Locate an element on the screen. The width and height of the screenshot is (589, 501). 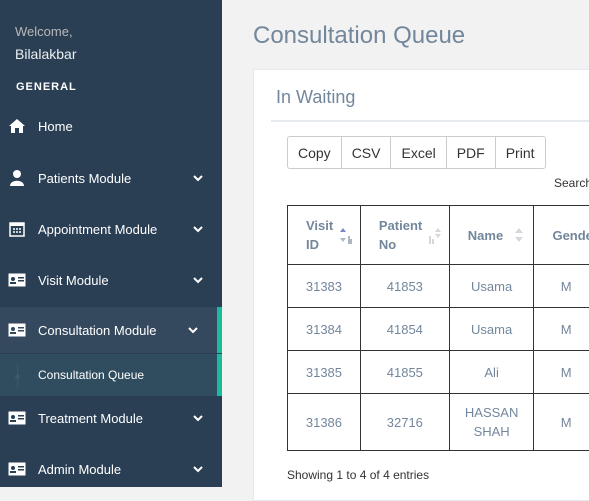
cell-visit-id: 31383 is located at coordinates (324, 286).